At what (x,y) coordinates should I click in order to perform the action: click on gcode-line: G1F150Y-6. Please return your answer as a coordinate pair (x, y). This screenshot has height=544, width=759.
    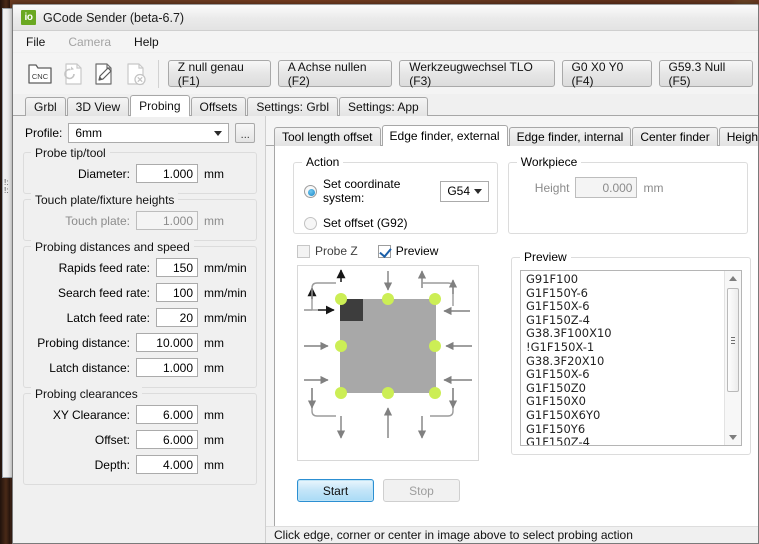
    Looking at the image, I should click on (625, 293).